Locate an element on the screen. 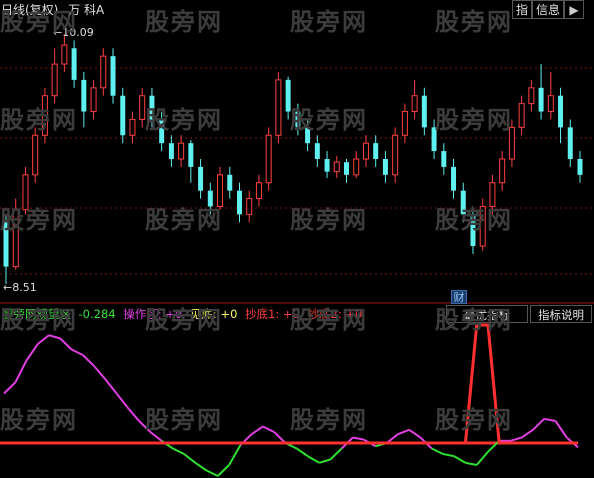 Image resolution: width=594 pixels, height=478 pixels. low-price-label: ←8.51 is located at coordinates (20, 287).